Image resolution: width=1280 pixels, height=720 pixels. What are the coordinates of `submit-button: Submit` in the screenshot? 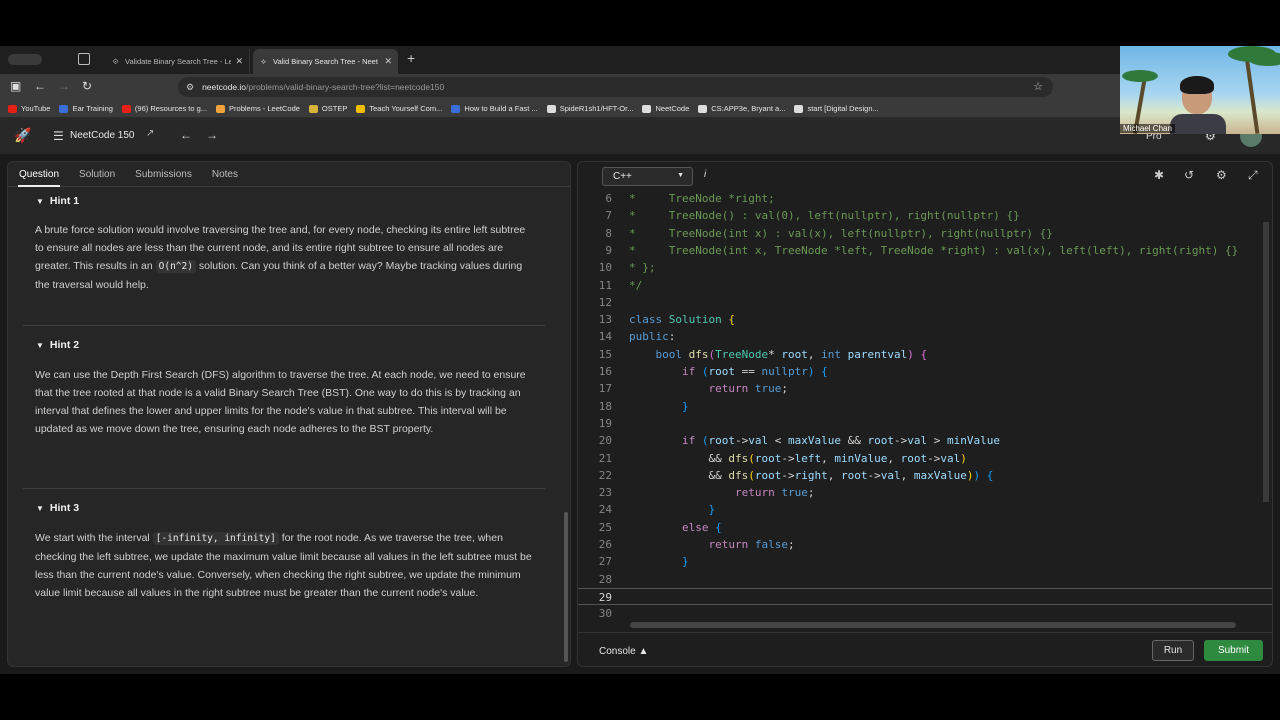 It's located at (1233, 650).